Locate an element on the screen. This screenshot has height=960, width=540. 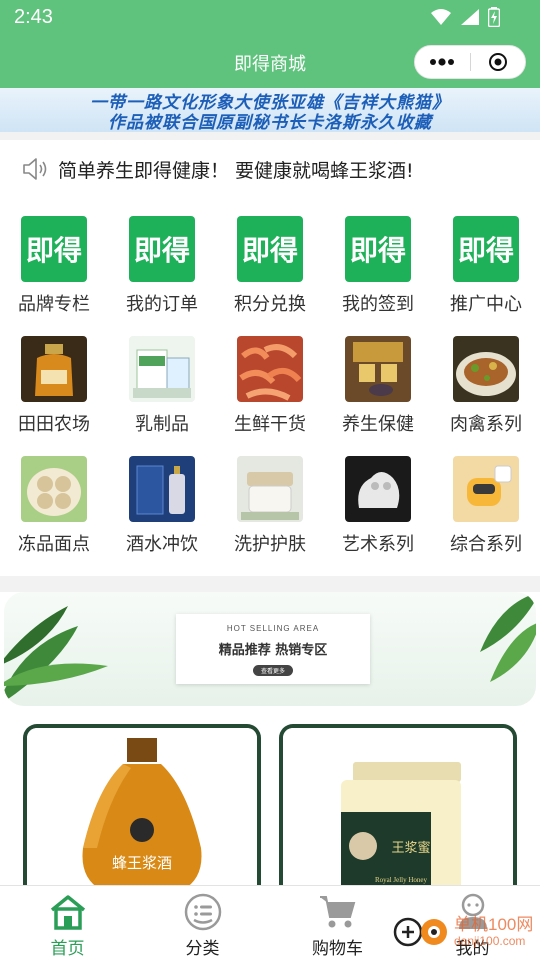
product-card: 王浆蜜 Royal Jelly Honey is located at coordinates (398, 814).